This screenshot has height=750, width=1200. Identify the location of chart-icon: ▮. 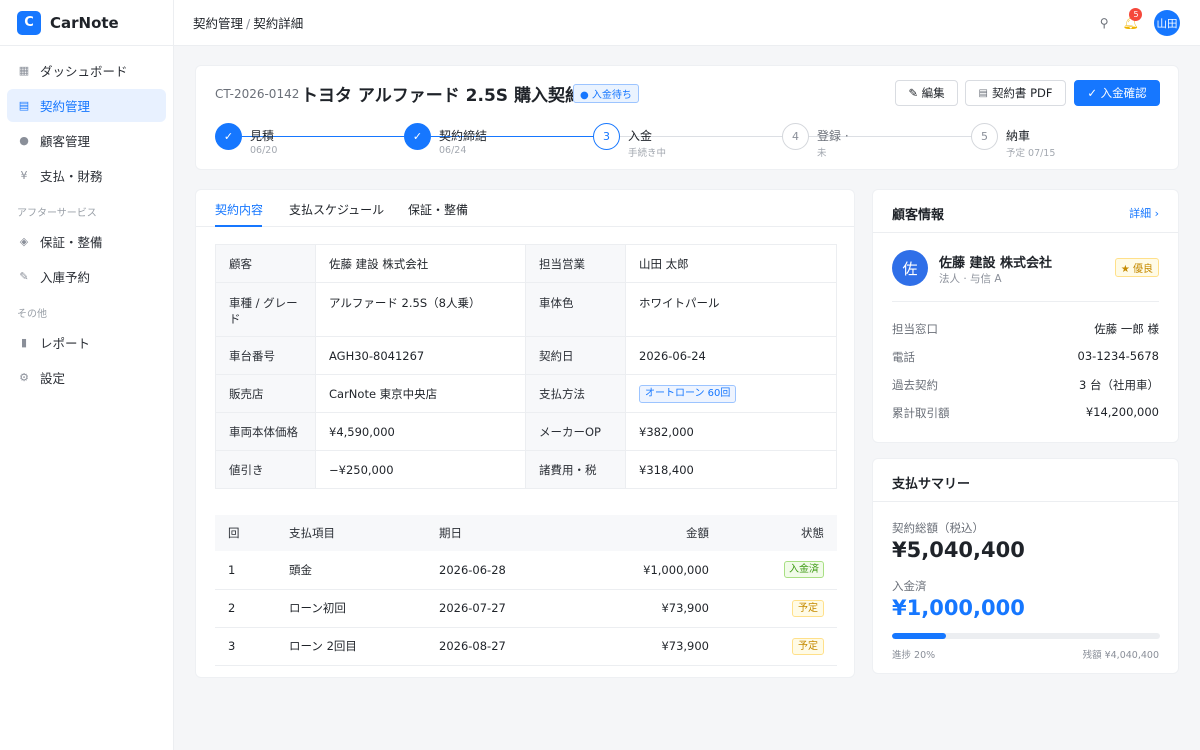
(24, 342).